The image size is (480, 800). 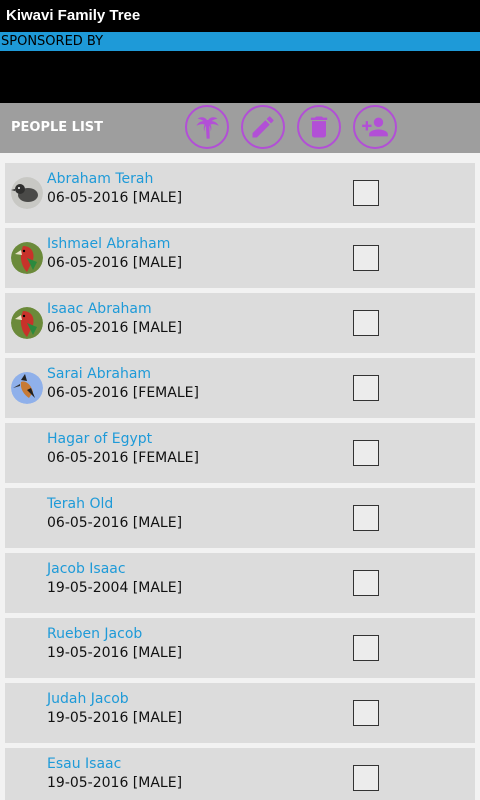 What do you see at coordinates (240, 16) in the screenshot?
I see `app-title: Kiwavi Family Tree` at bounding box center [240, 16].